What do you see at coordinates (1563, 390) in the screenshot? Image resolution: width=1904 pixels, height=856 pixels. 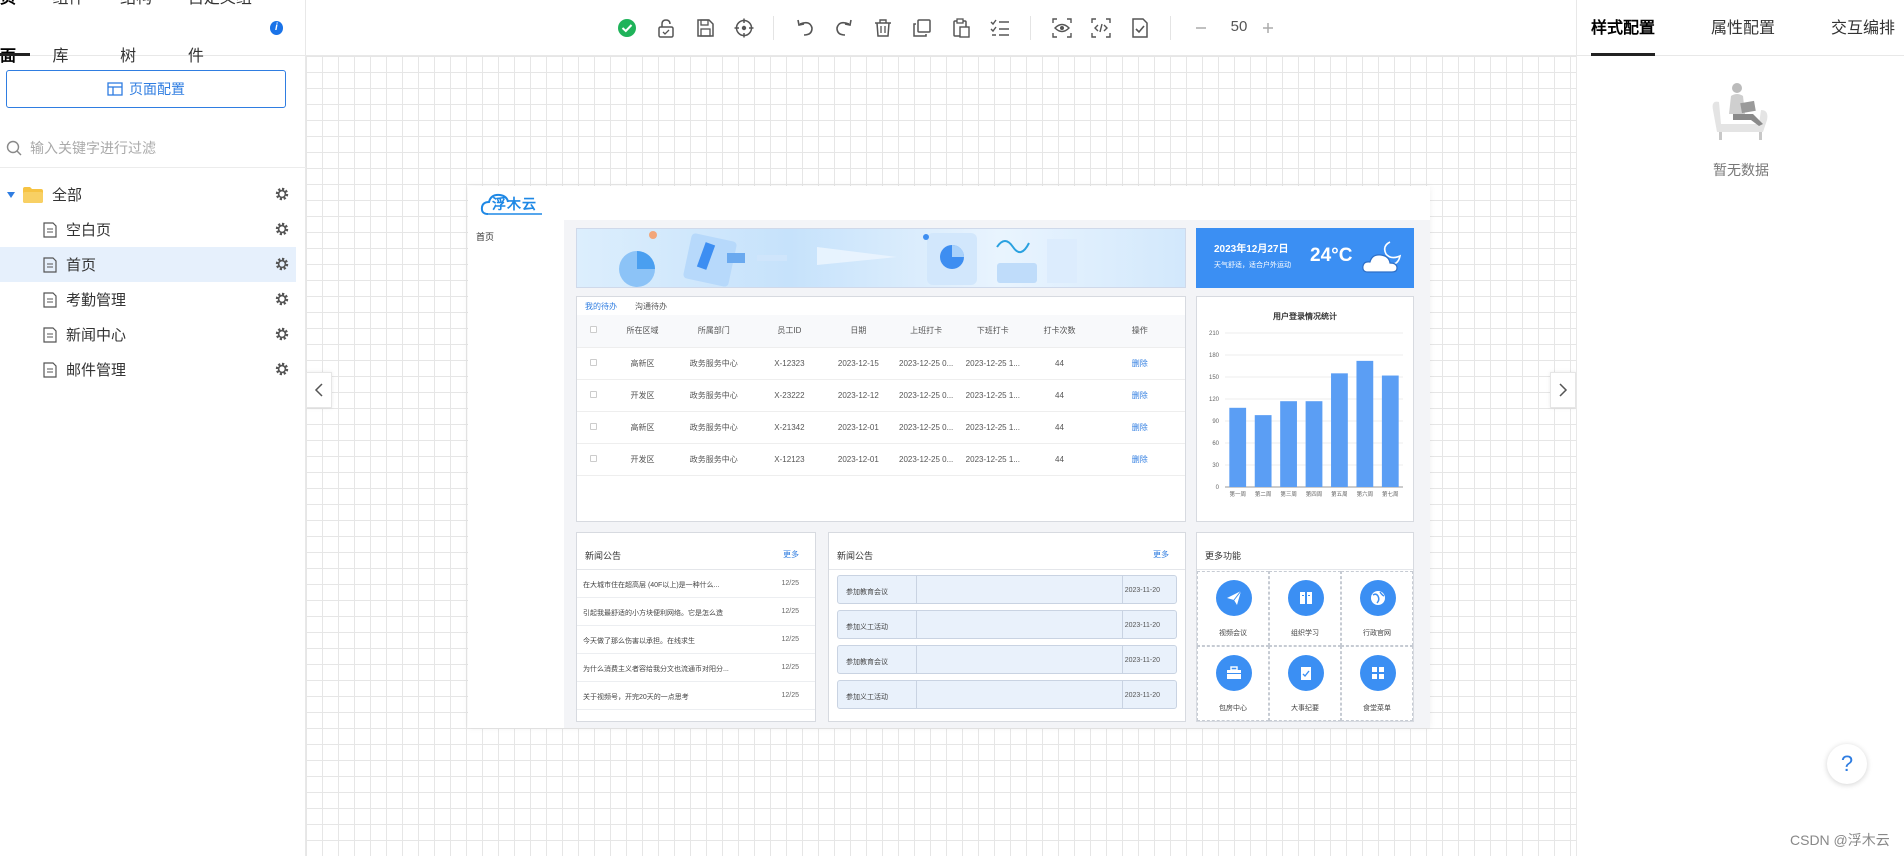 I see `collapse-right-button` at bounding box center [1563, 390].